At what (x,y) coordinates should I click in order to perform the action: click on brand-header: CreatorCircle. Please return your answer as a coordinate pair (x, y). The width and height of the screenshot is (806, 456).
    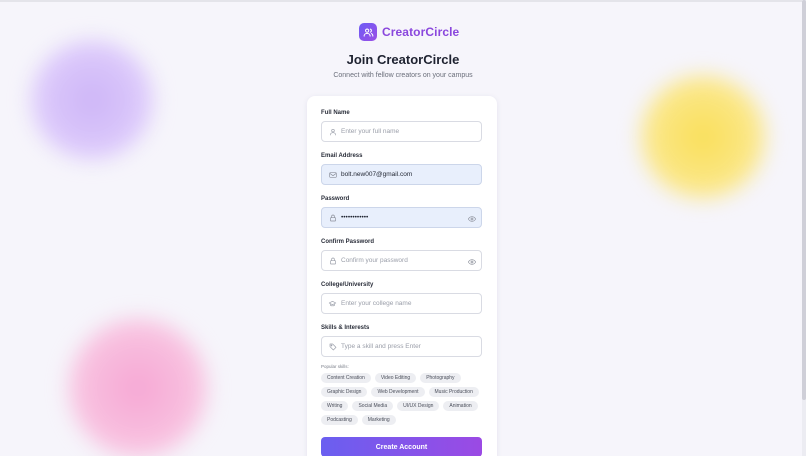
    Looking at the image, I should click on (409, 32).